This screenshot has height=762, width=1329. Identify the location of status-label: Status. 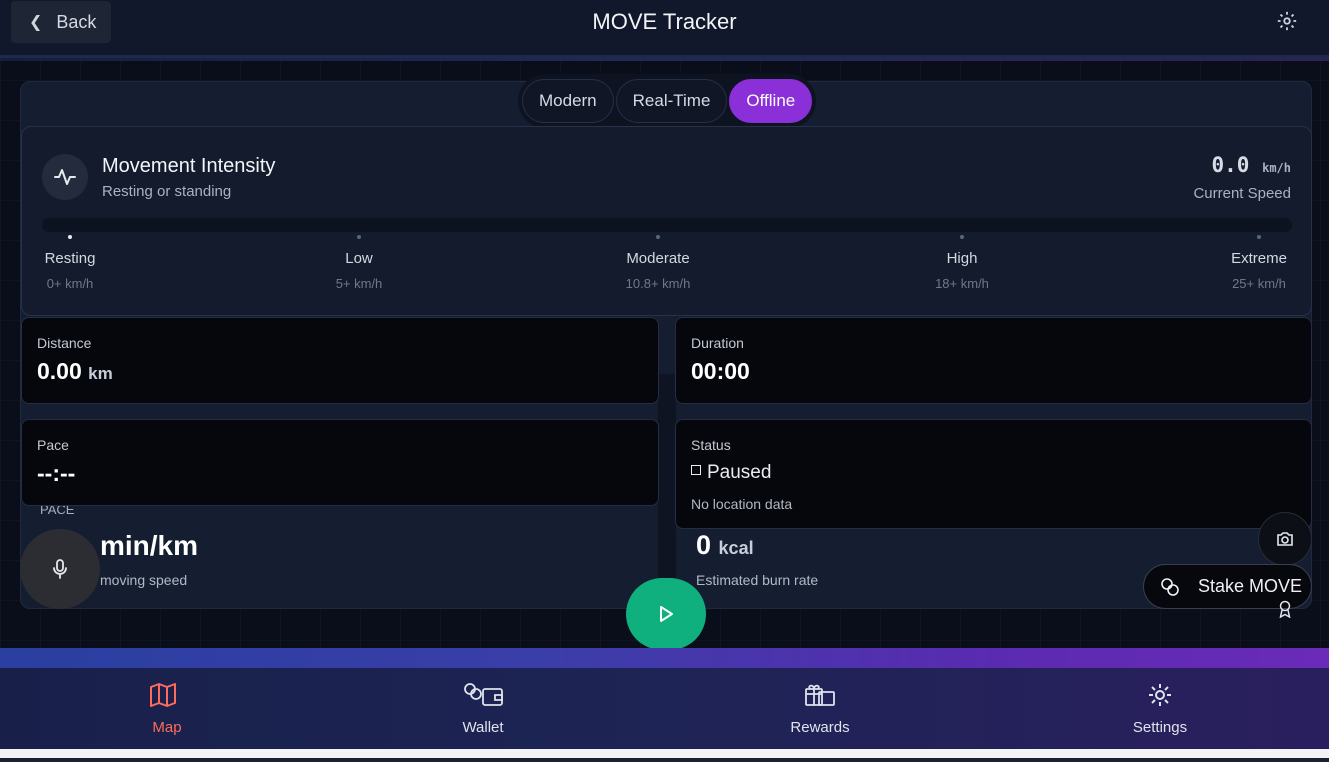
(711, 445).